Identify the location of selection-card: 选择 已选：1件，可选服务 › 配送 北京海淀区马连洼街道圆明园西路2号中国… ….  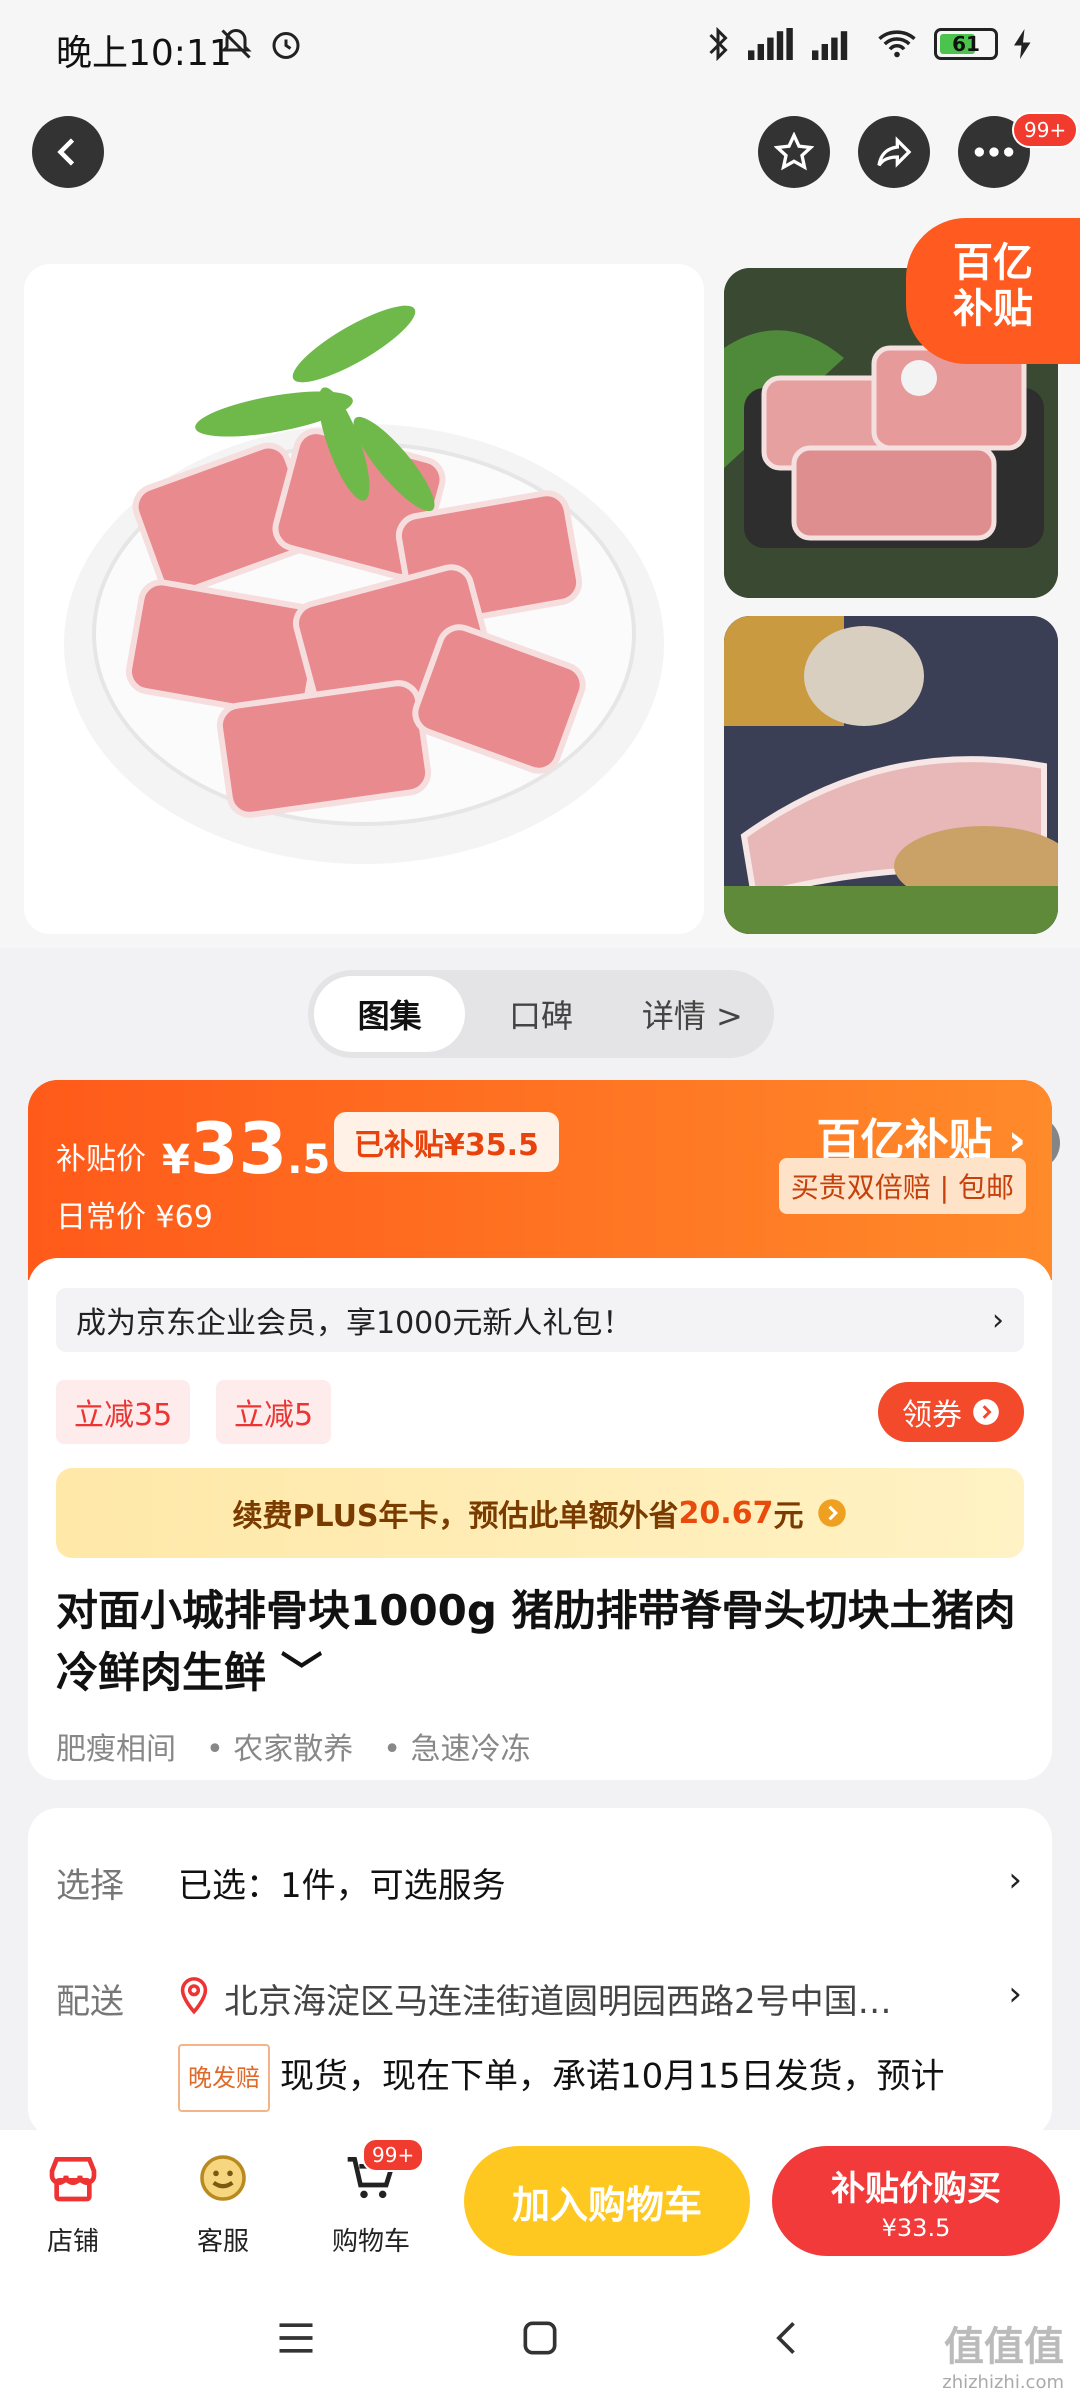
(540, 1973).